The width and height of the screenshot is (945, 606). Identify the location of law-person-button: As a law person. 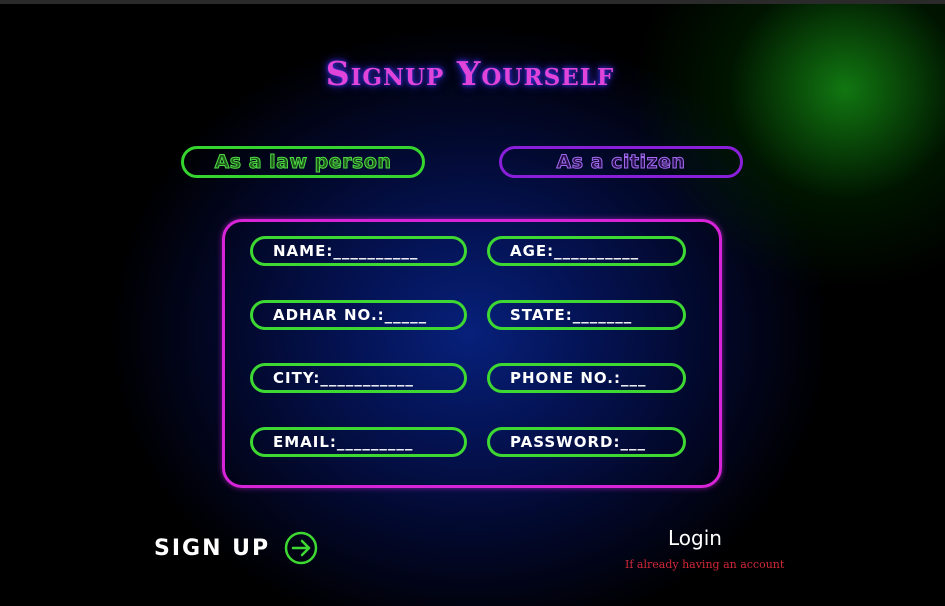
(303, 162).